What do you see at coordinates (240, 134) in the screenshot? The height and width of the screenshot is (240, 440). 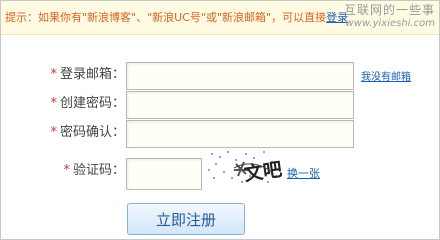 I see `confirm-password-field` at bounding box center [240, 134].